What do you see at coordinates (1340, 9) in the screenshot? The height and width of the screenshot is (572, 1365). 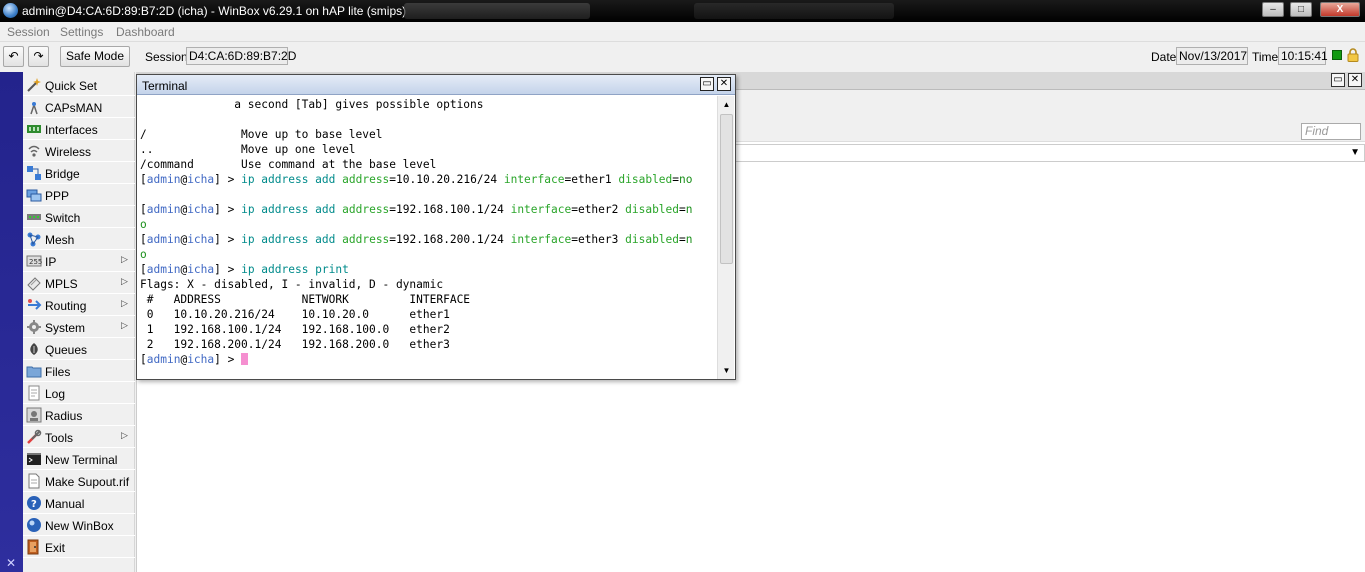 I see `close-window-button: X` at bounding box center [1340, 9].